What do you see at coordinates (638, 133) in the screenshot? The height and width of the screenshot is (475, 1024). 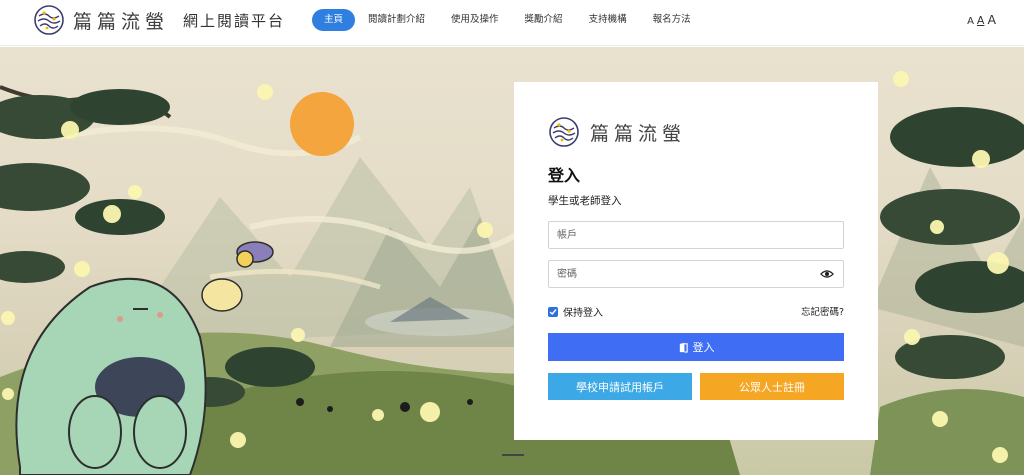 I see `card-logo-name: 篇篇流螢` at bounding box center [638, 133].